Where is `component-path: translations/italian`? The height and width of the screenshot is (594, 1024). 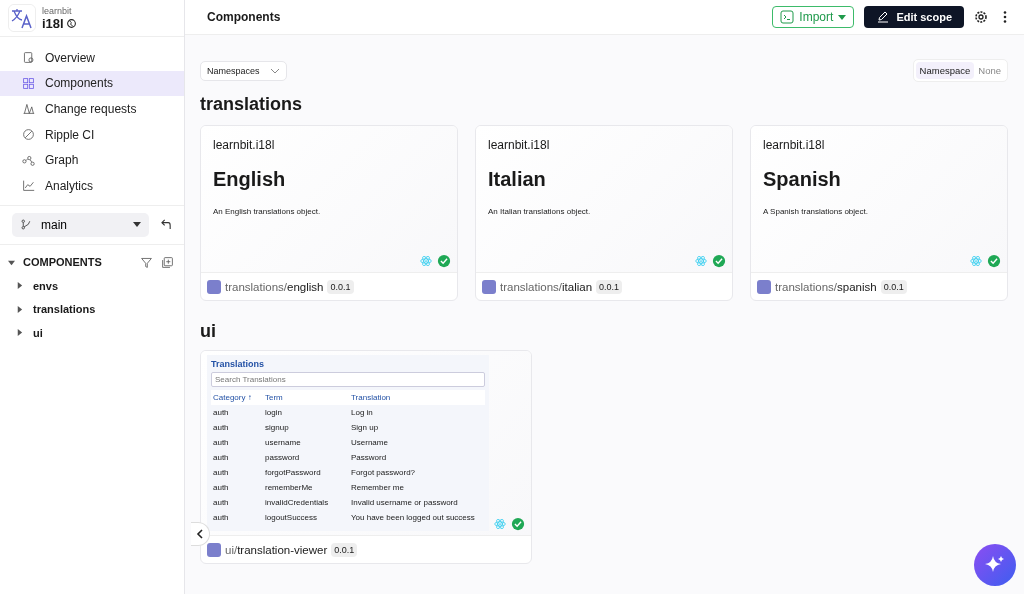
component-path: translations/italian is located at coordinates (546, 286).